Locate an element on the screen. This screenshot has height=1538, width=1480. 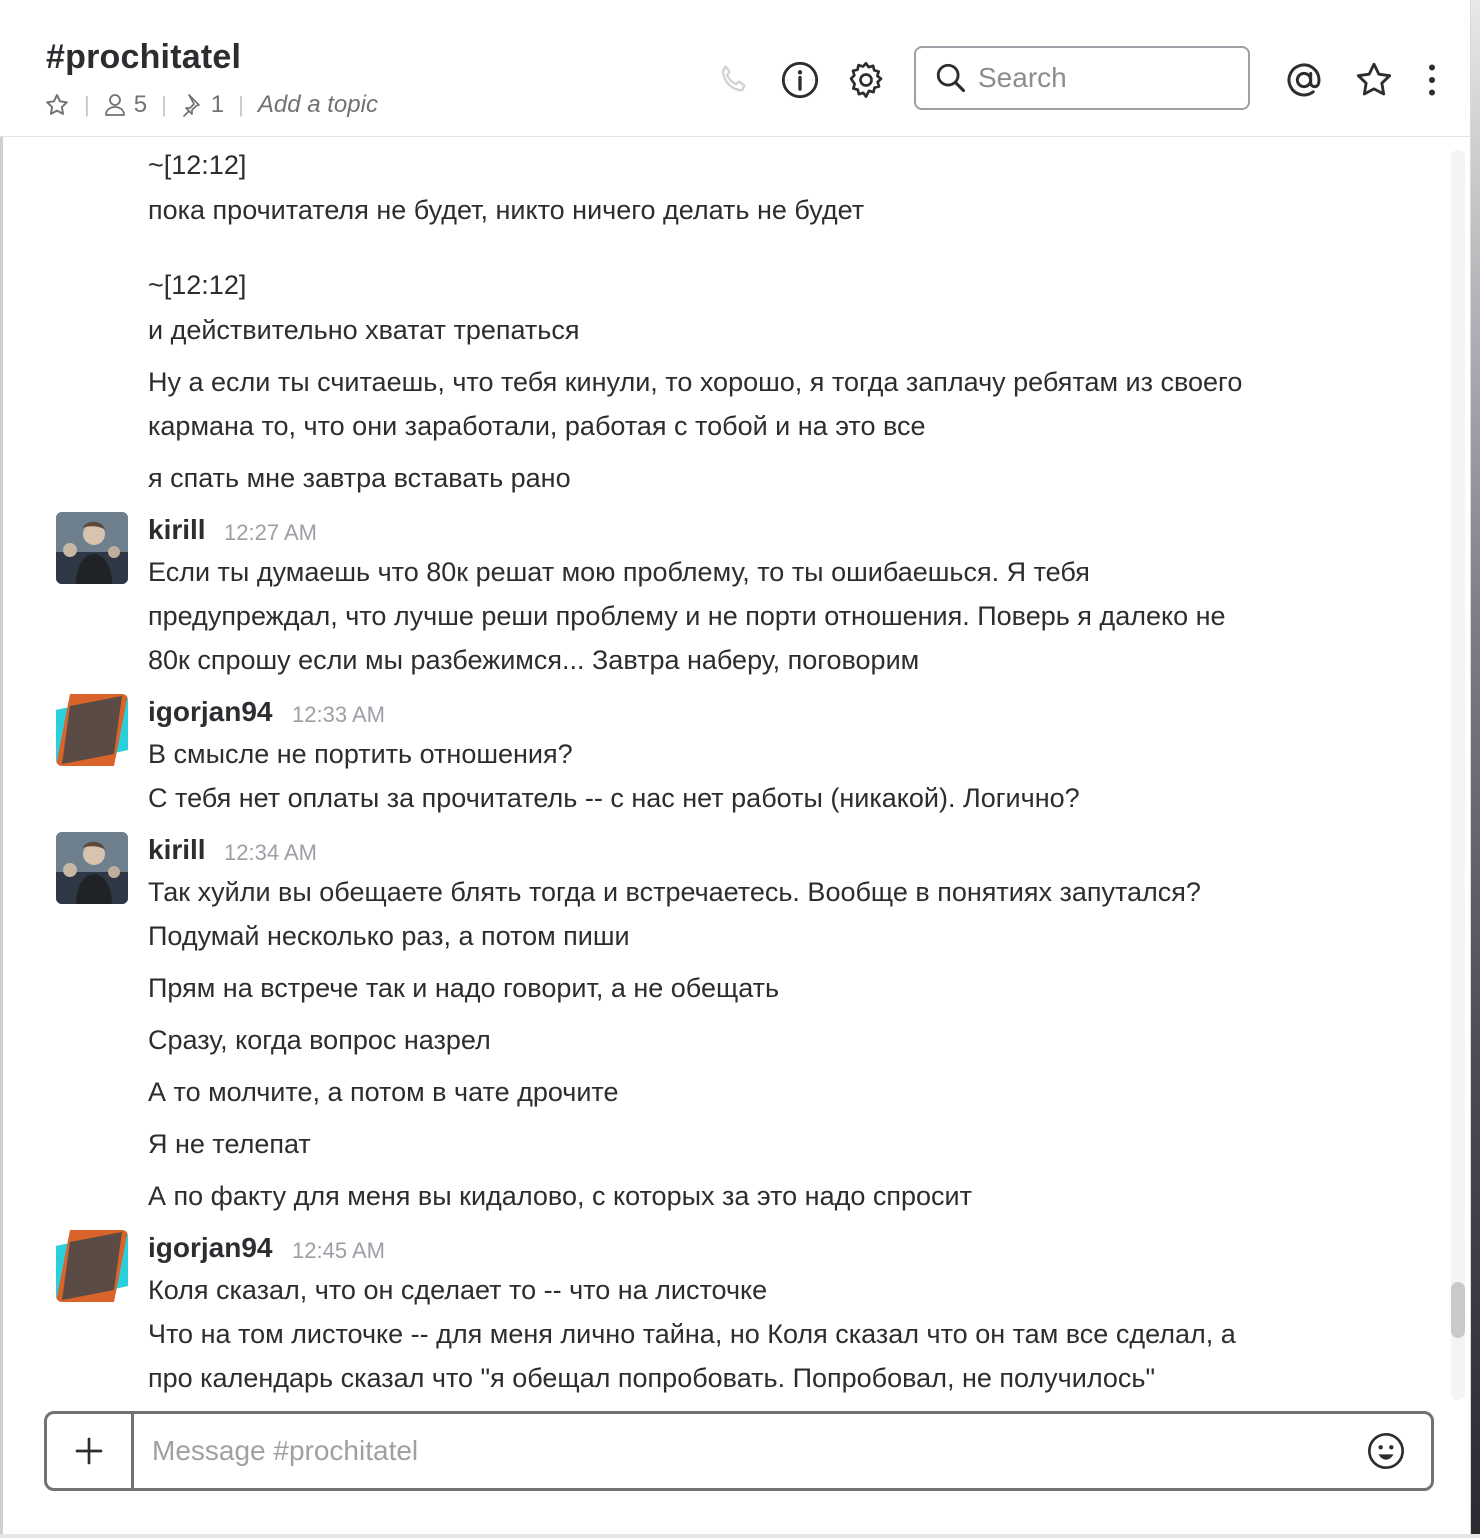
person-icon is located at coordinates (115, 105).